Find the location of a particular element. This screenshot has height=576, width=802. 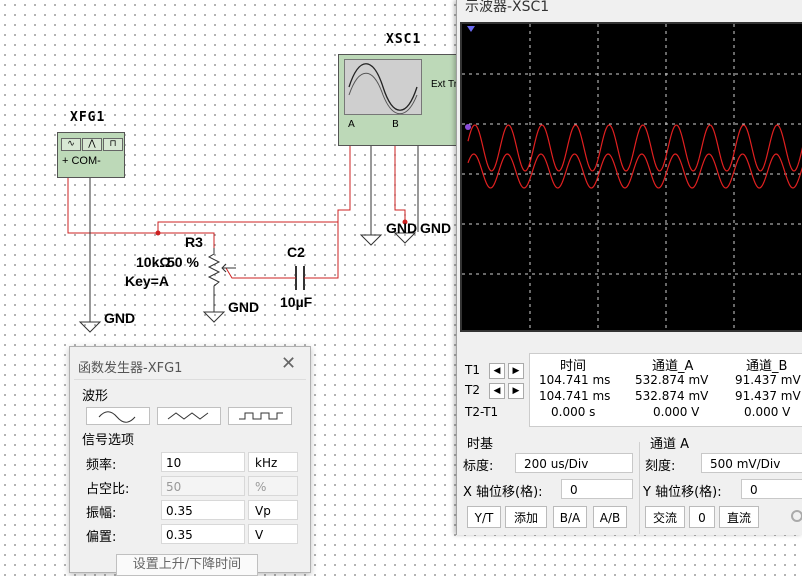

window-title: 示波器-XSC1 is located at coordinates (507, 7).